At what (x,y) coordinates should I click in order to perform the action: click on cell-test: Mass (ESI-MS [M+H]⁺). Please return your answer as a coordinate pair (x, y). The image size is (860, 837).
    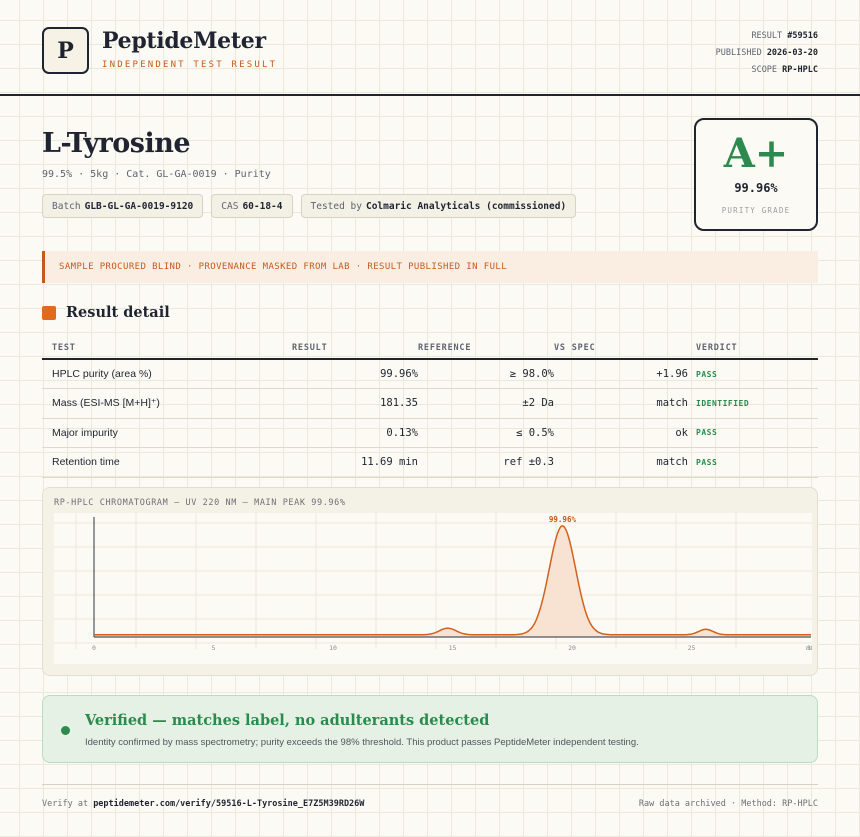
    Looking at the image, I should click on (167, 403).